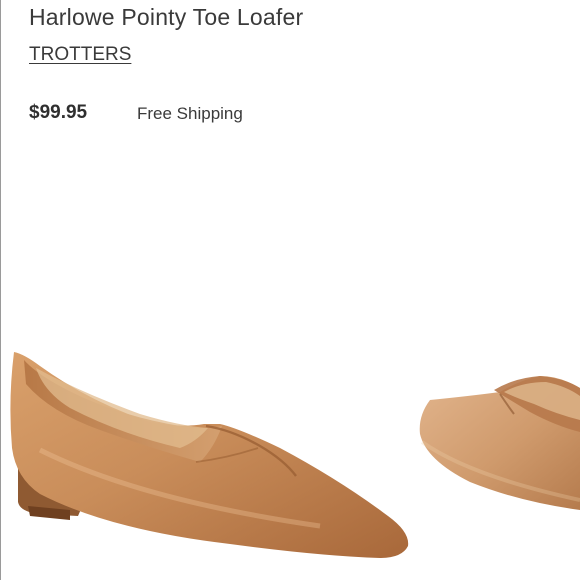 This screenshot has width=580, height=580. What do you see at coordinates (166, 17) in the screenshot?
I see `product-title: Harlowe Pointy Toe Loafer` at bounding box center [166, 17].